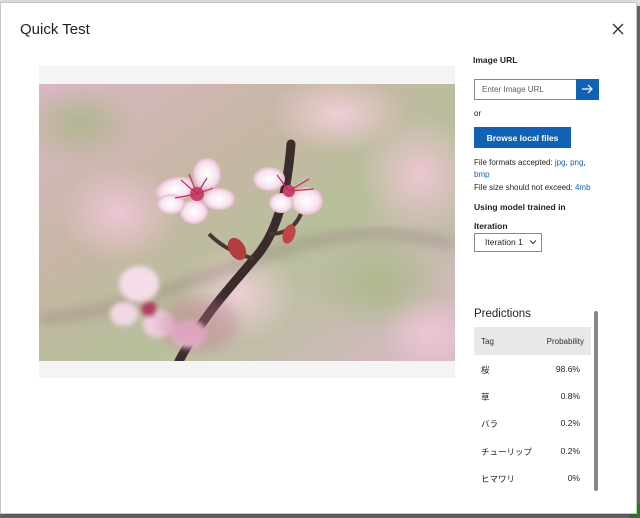  What do you see at coordinates (55, 29) in the screenshot?
I see `dialog-title: Quick Test` at bounding box center [55, 29].